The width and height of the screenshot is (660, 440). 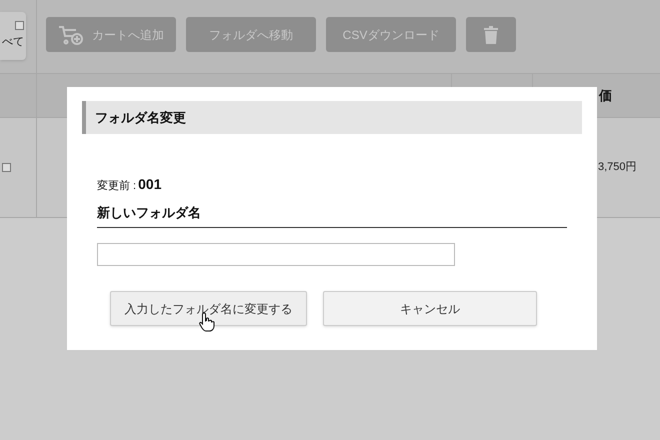 I want to click on dialog-title: フォルダ名変更, so click(x=332, y=117).